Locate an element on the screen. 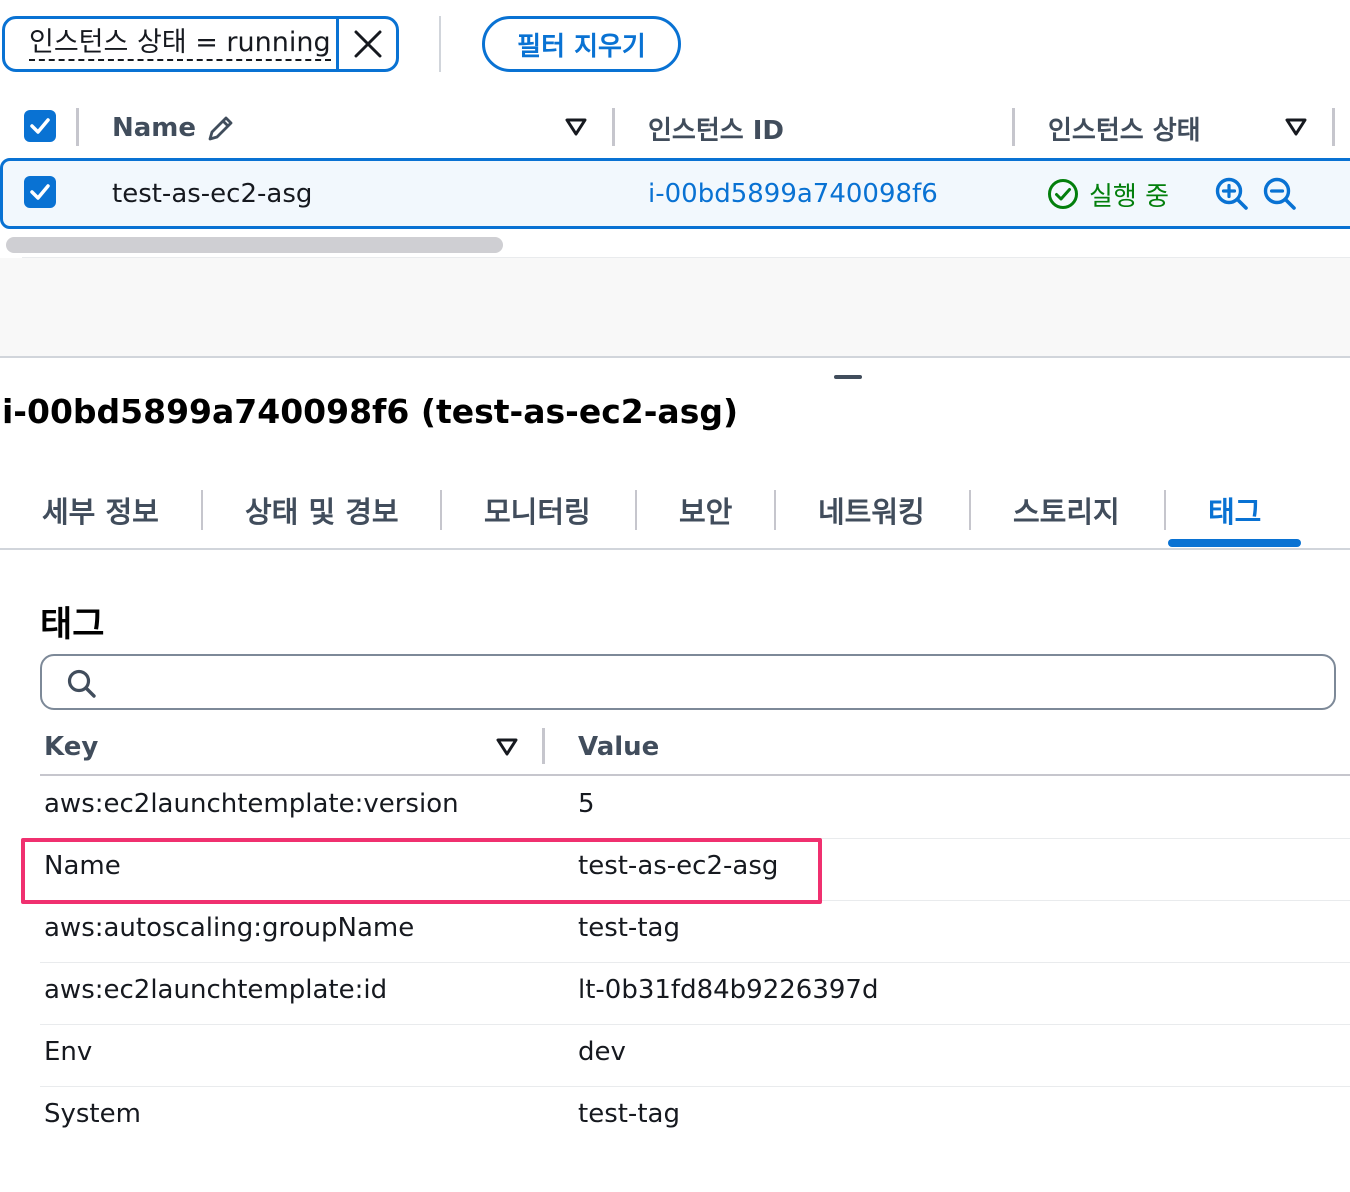 The image size is (1350, 1192). tag-key: aws:ec2launchtemplate:id is located at coordinates (216, 990).